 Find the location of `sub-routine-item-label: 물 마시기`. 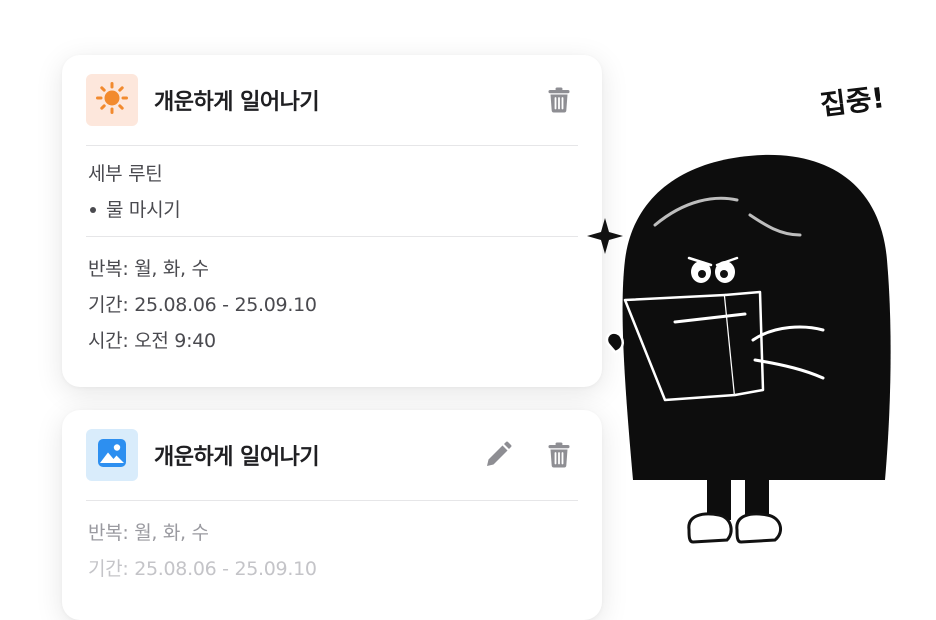

sub-routine-item-label: 물 마시기 is located at coordinates (143, 210).